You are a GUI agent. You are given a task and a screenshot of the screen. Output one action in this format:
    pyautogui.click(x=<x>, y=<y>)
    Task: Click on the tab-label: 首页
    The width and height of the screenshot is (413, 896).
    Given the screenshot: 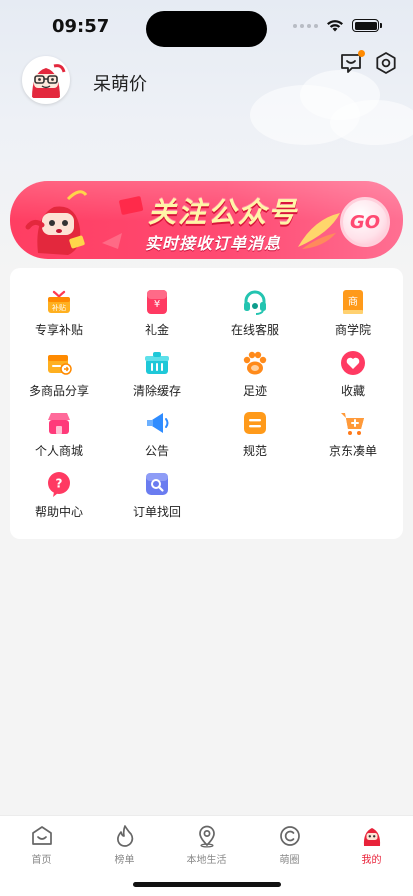 What is the action you would take?
    pyautogui.click(x=41, y=860)
    